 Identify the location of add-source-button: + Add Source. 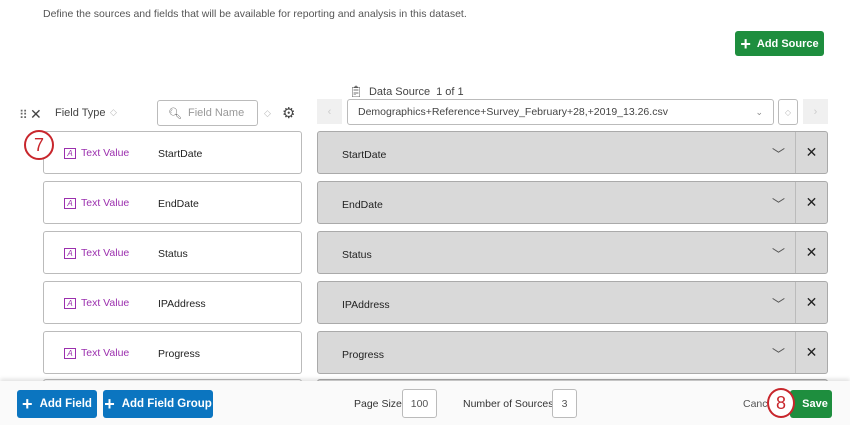
(779, 43).